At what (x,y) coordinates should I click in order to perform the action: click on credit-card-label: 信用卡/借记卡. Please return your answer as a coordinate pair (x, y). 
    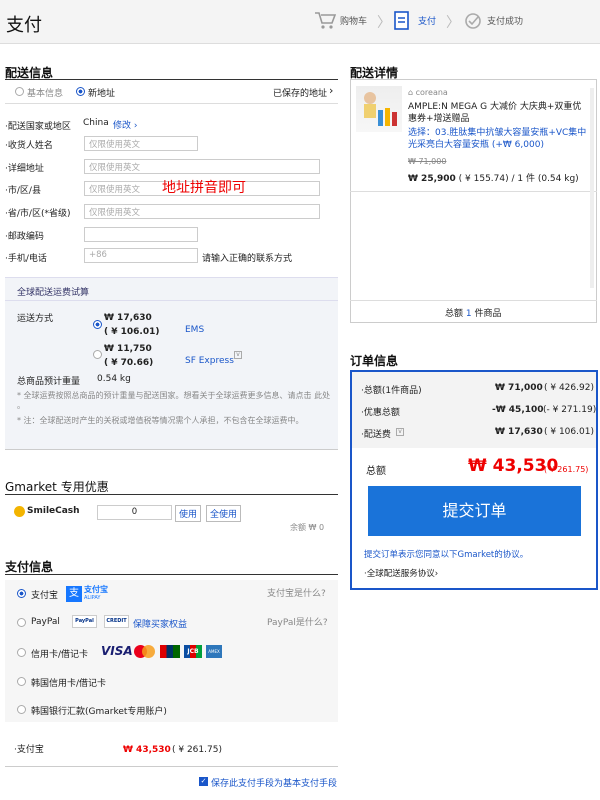
    Looking at the image, I should click on (60, 655).